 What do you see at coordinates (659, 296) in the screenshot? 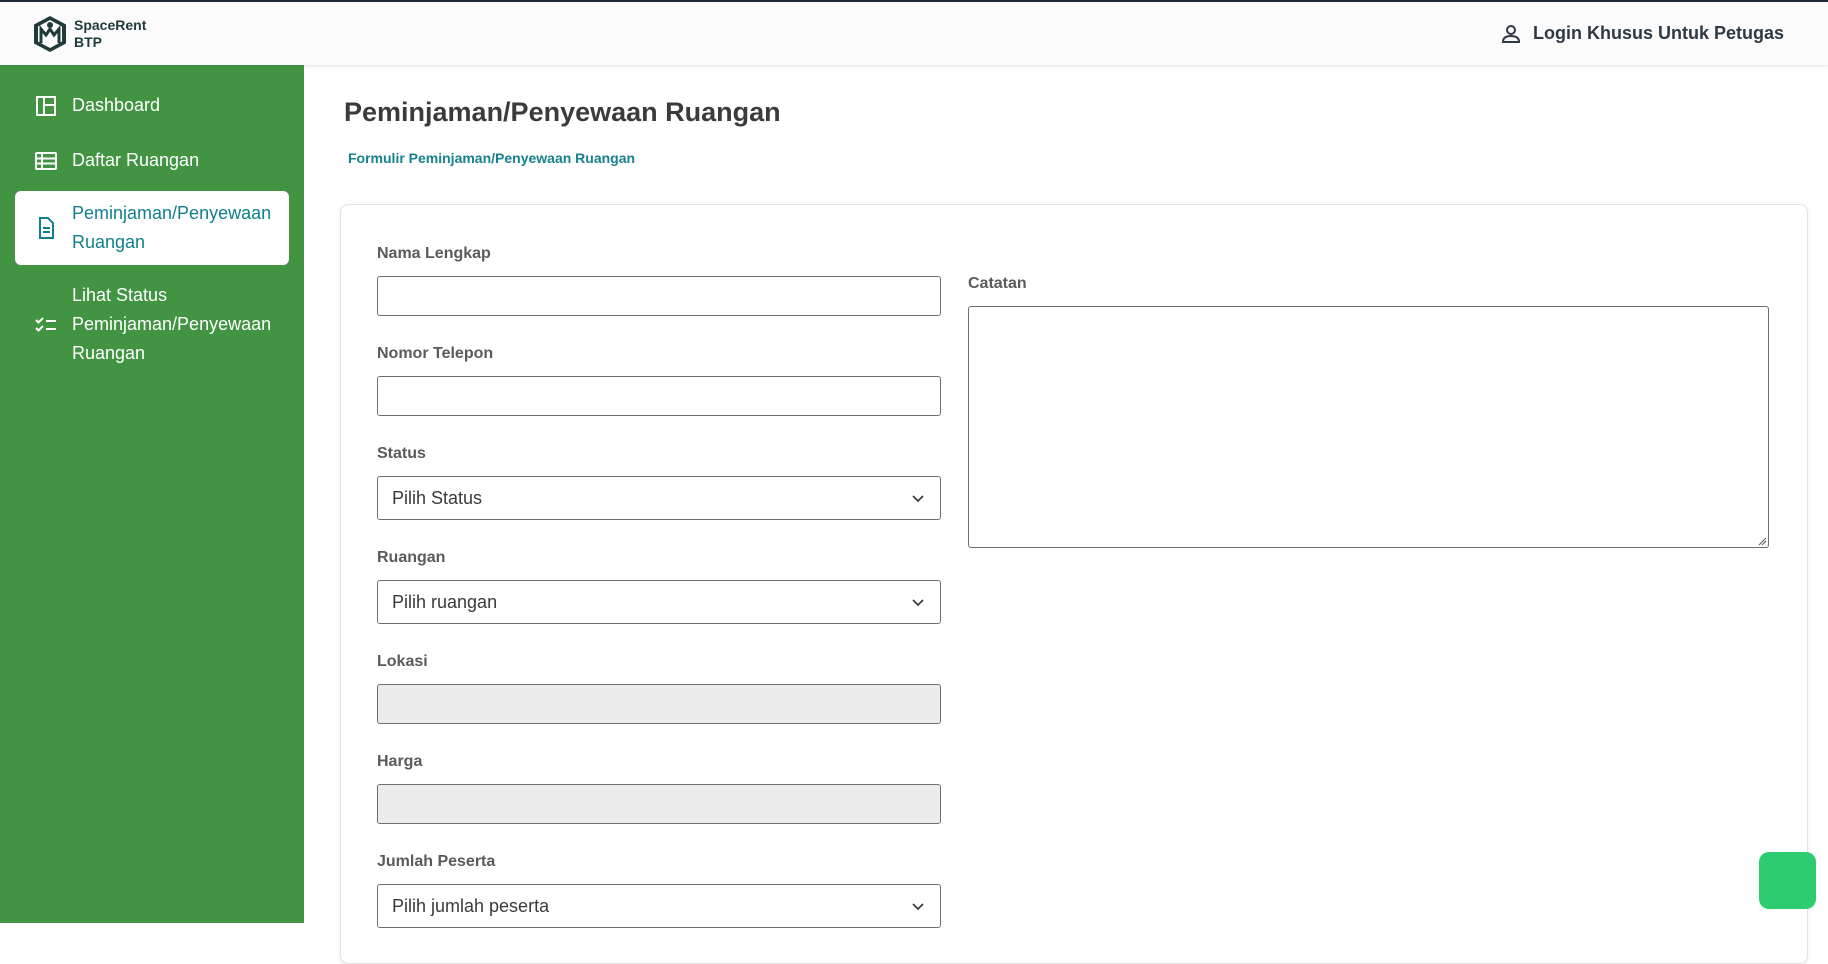
I see `nama-lengkap-input` at bounding box center [659, 296].